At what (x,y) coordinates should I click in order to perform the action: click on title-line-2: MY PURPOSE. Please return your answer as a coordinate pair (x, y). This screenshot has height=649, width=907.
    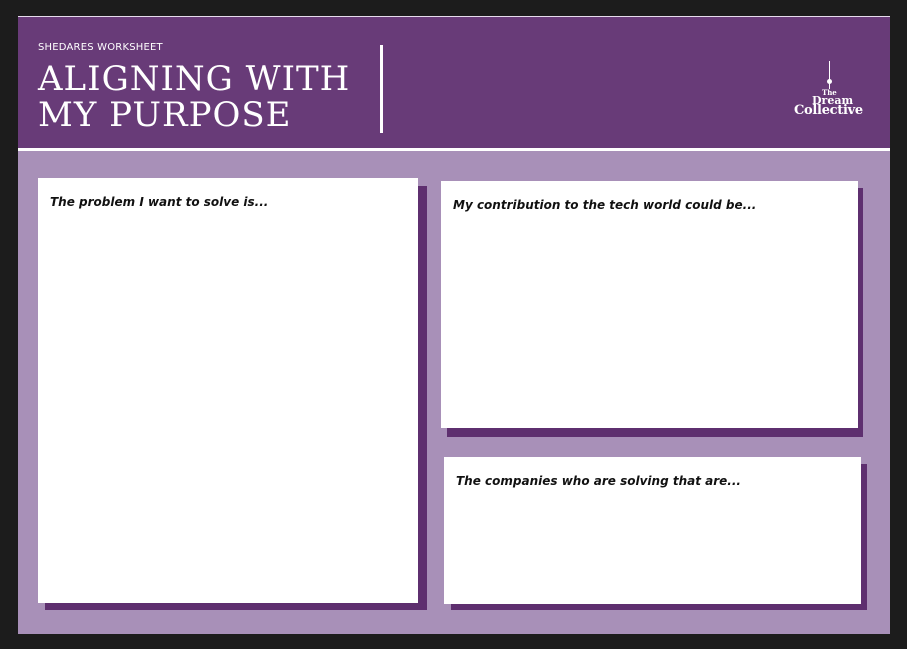
    Looking at the image, I should click on (165, 115).